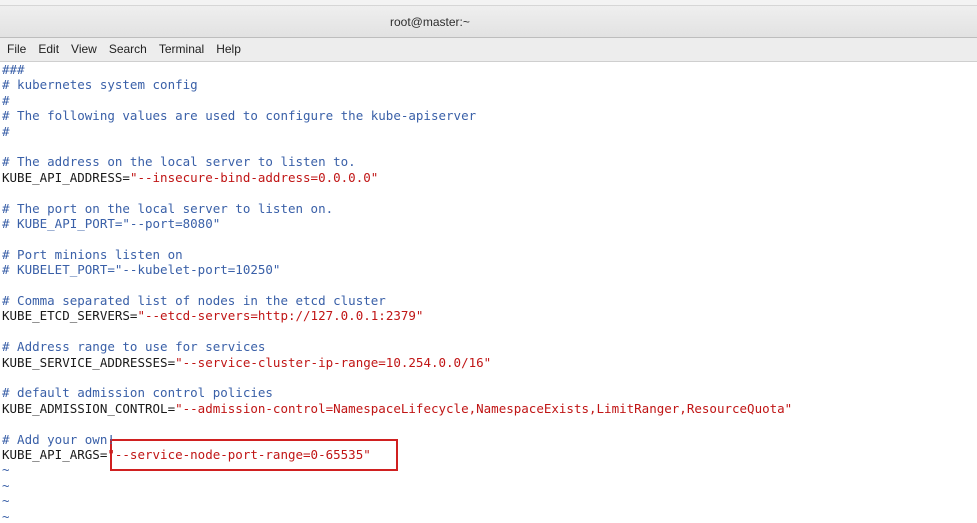  Describe the element at coordinates (89, 408) in the screenshot. I see `config-key: KUBE_ADMISSION_CONTROL=` at that location.